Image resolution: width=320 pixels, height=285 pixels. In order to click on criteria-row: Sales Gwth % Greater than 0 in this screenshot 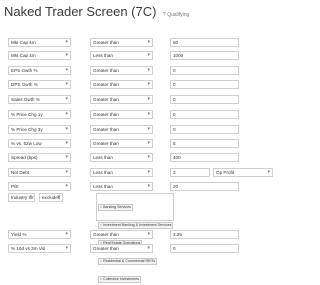, I will do `click(153, 100)`.